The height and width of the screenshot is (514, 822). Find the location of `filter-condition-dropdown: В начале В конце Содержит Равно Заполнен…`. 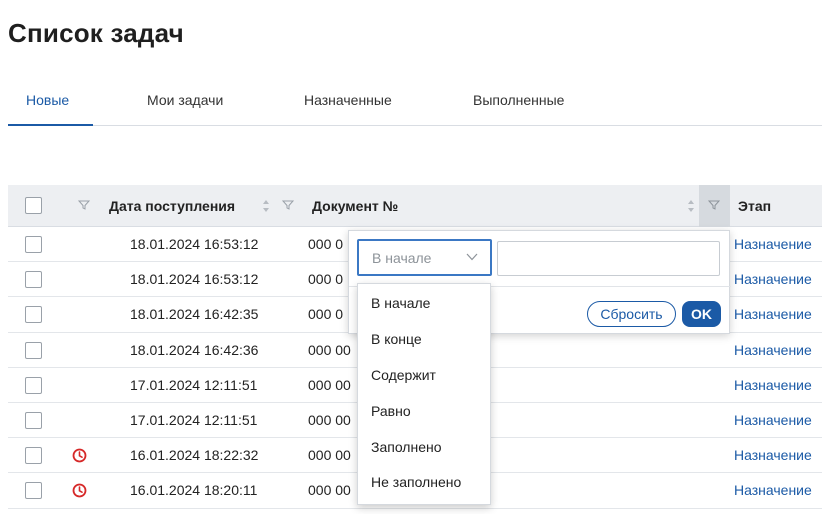

filter-condition-dropdown: В начале В конце Содержит Равно Заполнен… is located at coordinates (424, 394).